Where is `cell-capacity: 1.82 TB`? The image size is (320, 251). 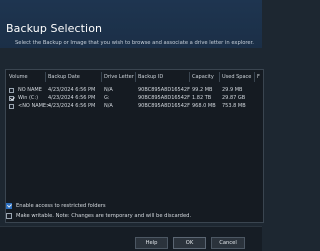 cell-capacity: 1.82 TB is located at coordinates (202, 98).